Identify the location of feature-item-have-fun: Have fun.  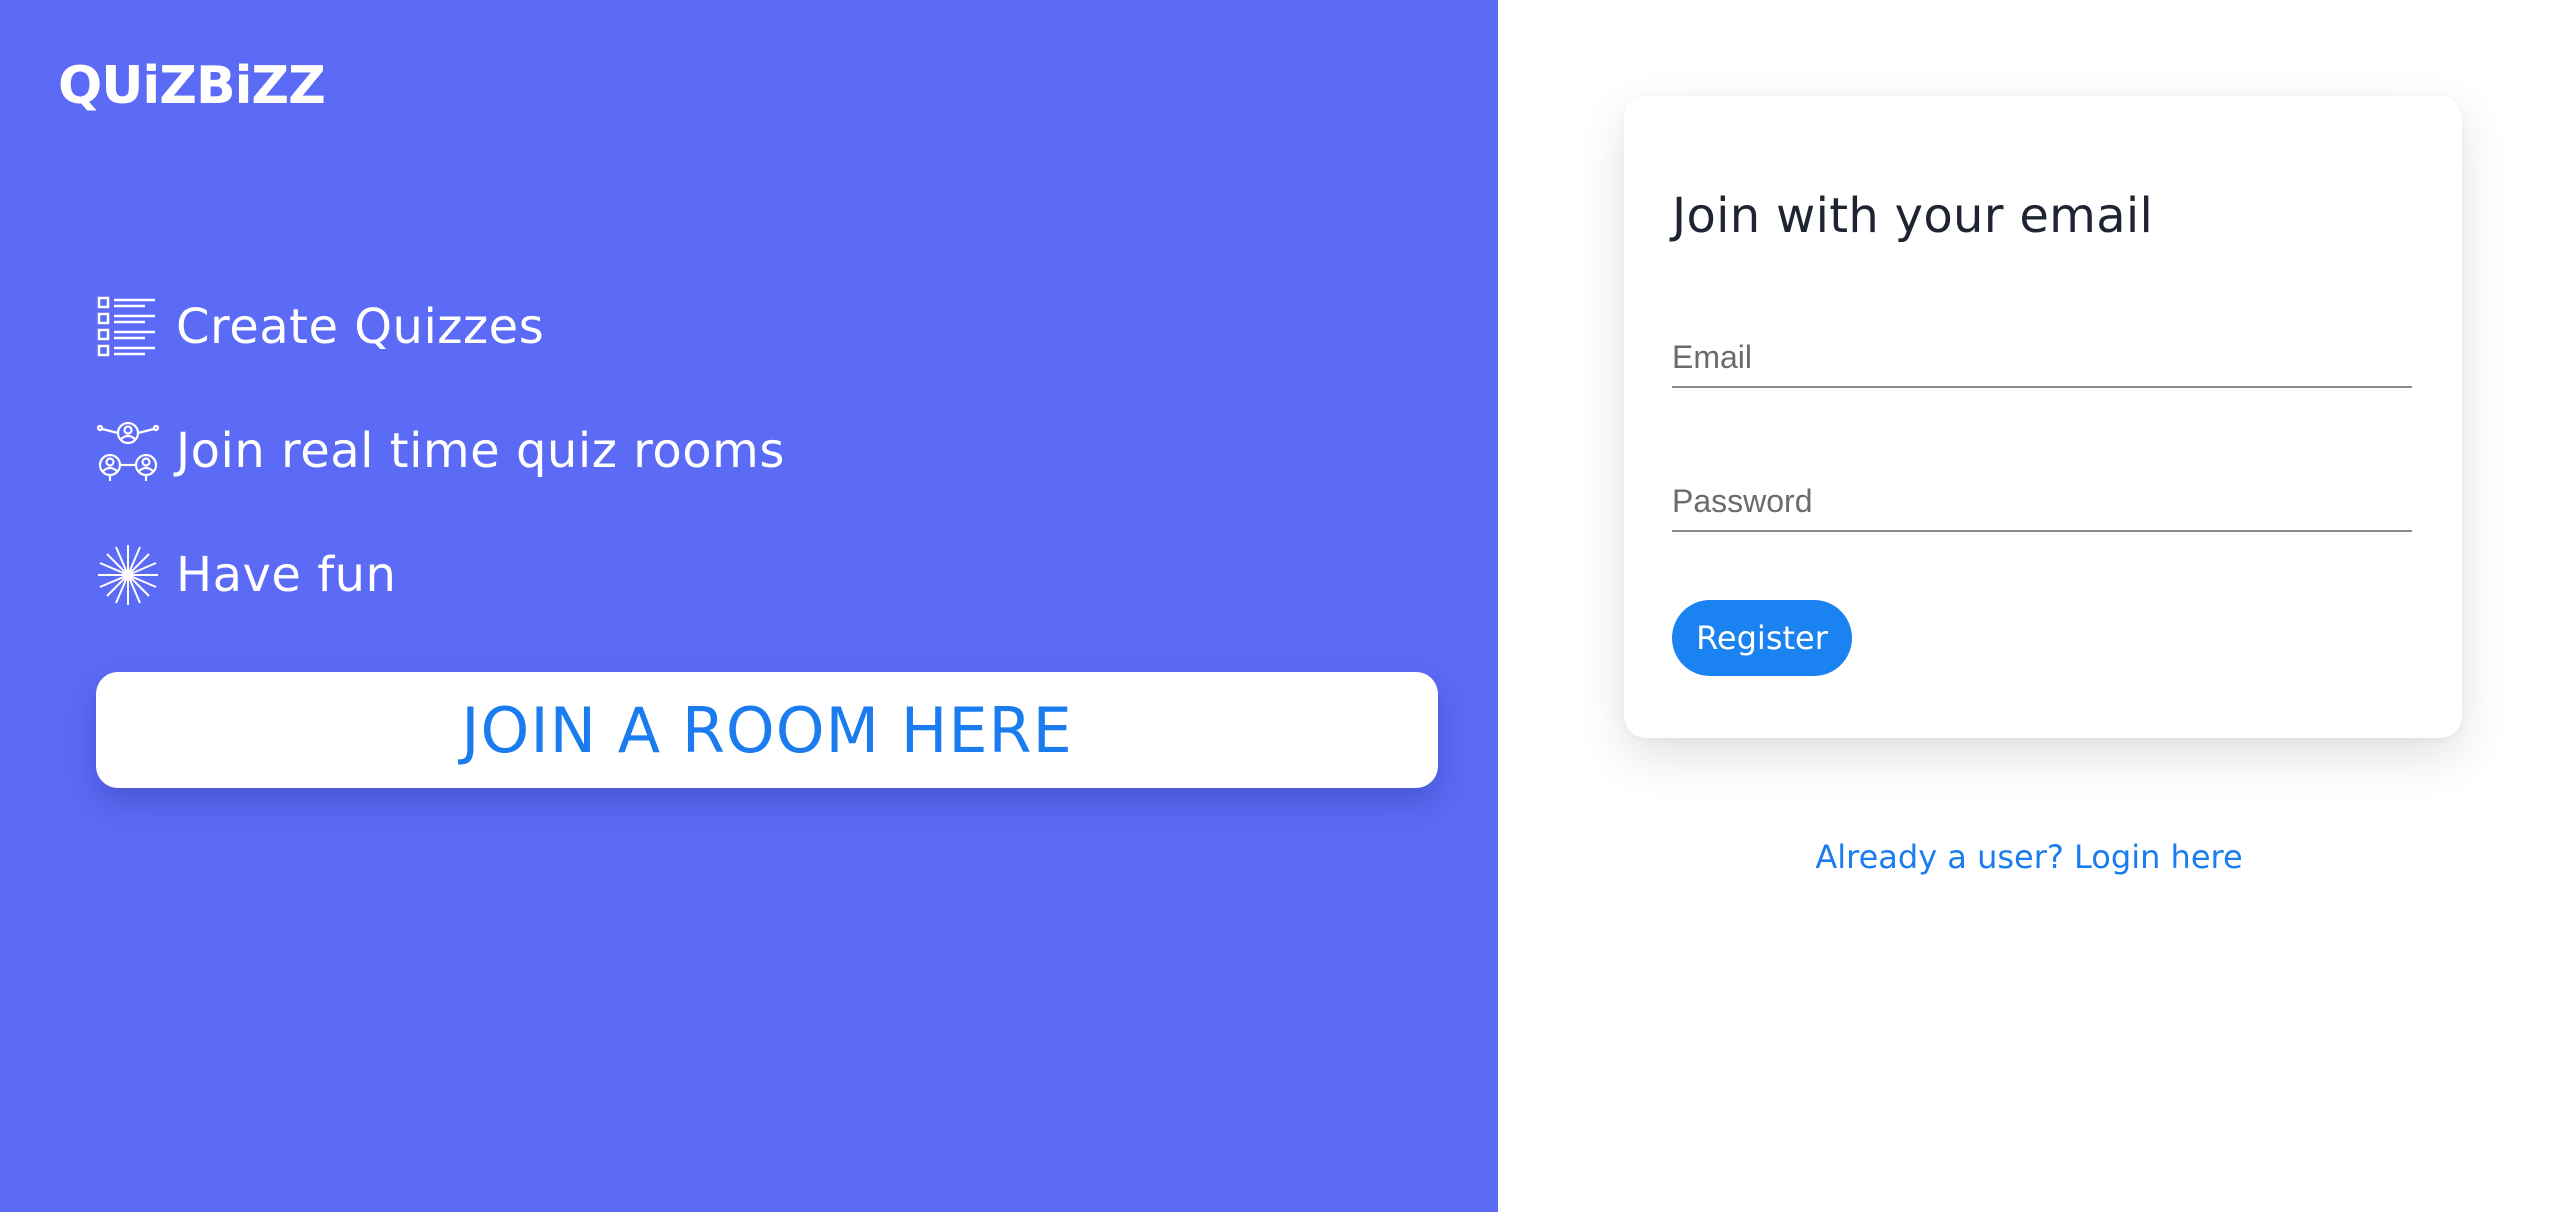
(440, 575).